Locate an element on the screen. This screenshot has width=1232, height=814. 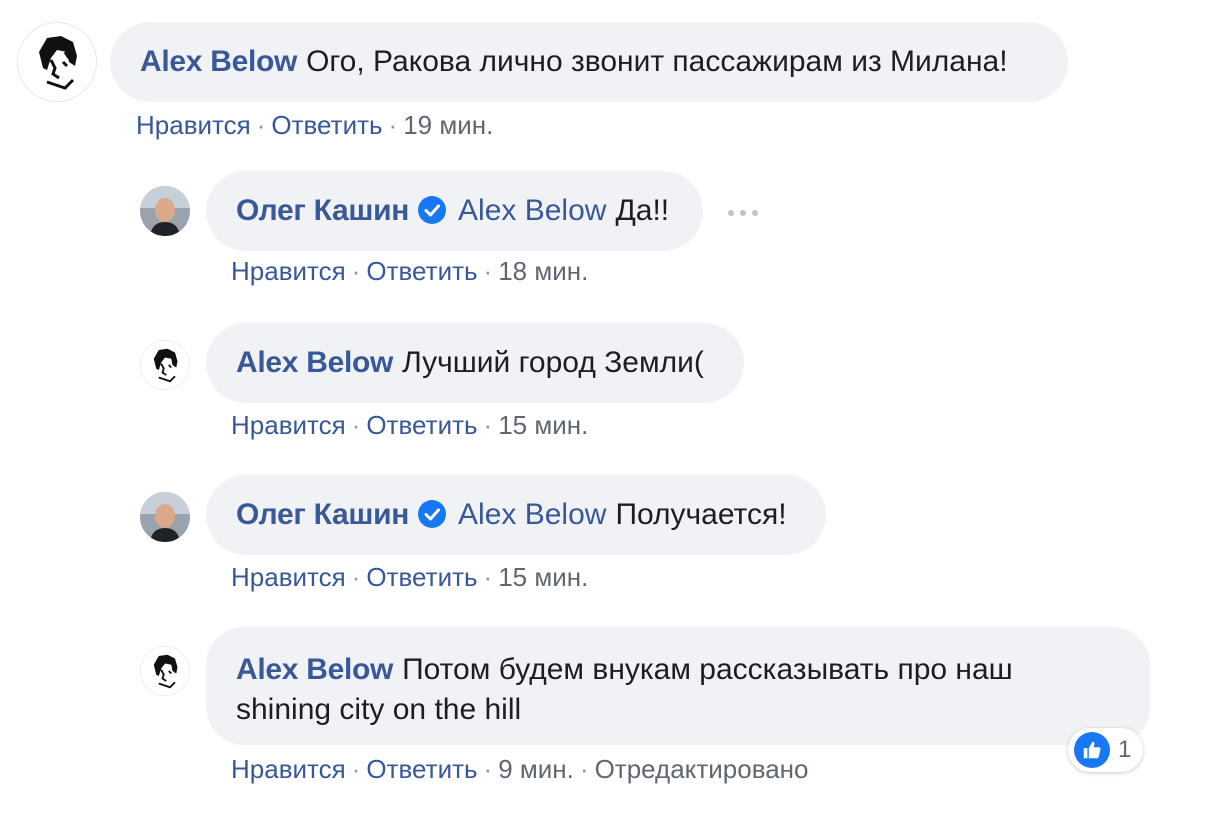
comment-actions: Нравится · Ответить · 9 мин. · Отредактировано is located at coordinates (520, 769).